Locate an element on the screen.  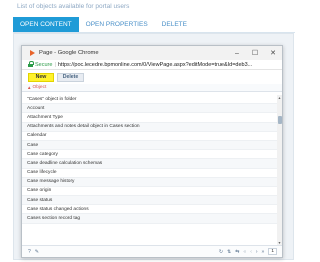
toolbar: New Delete is located at coordinates (152, 77).